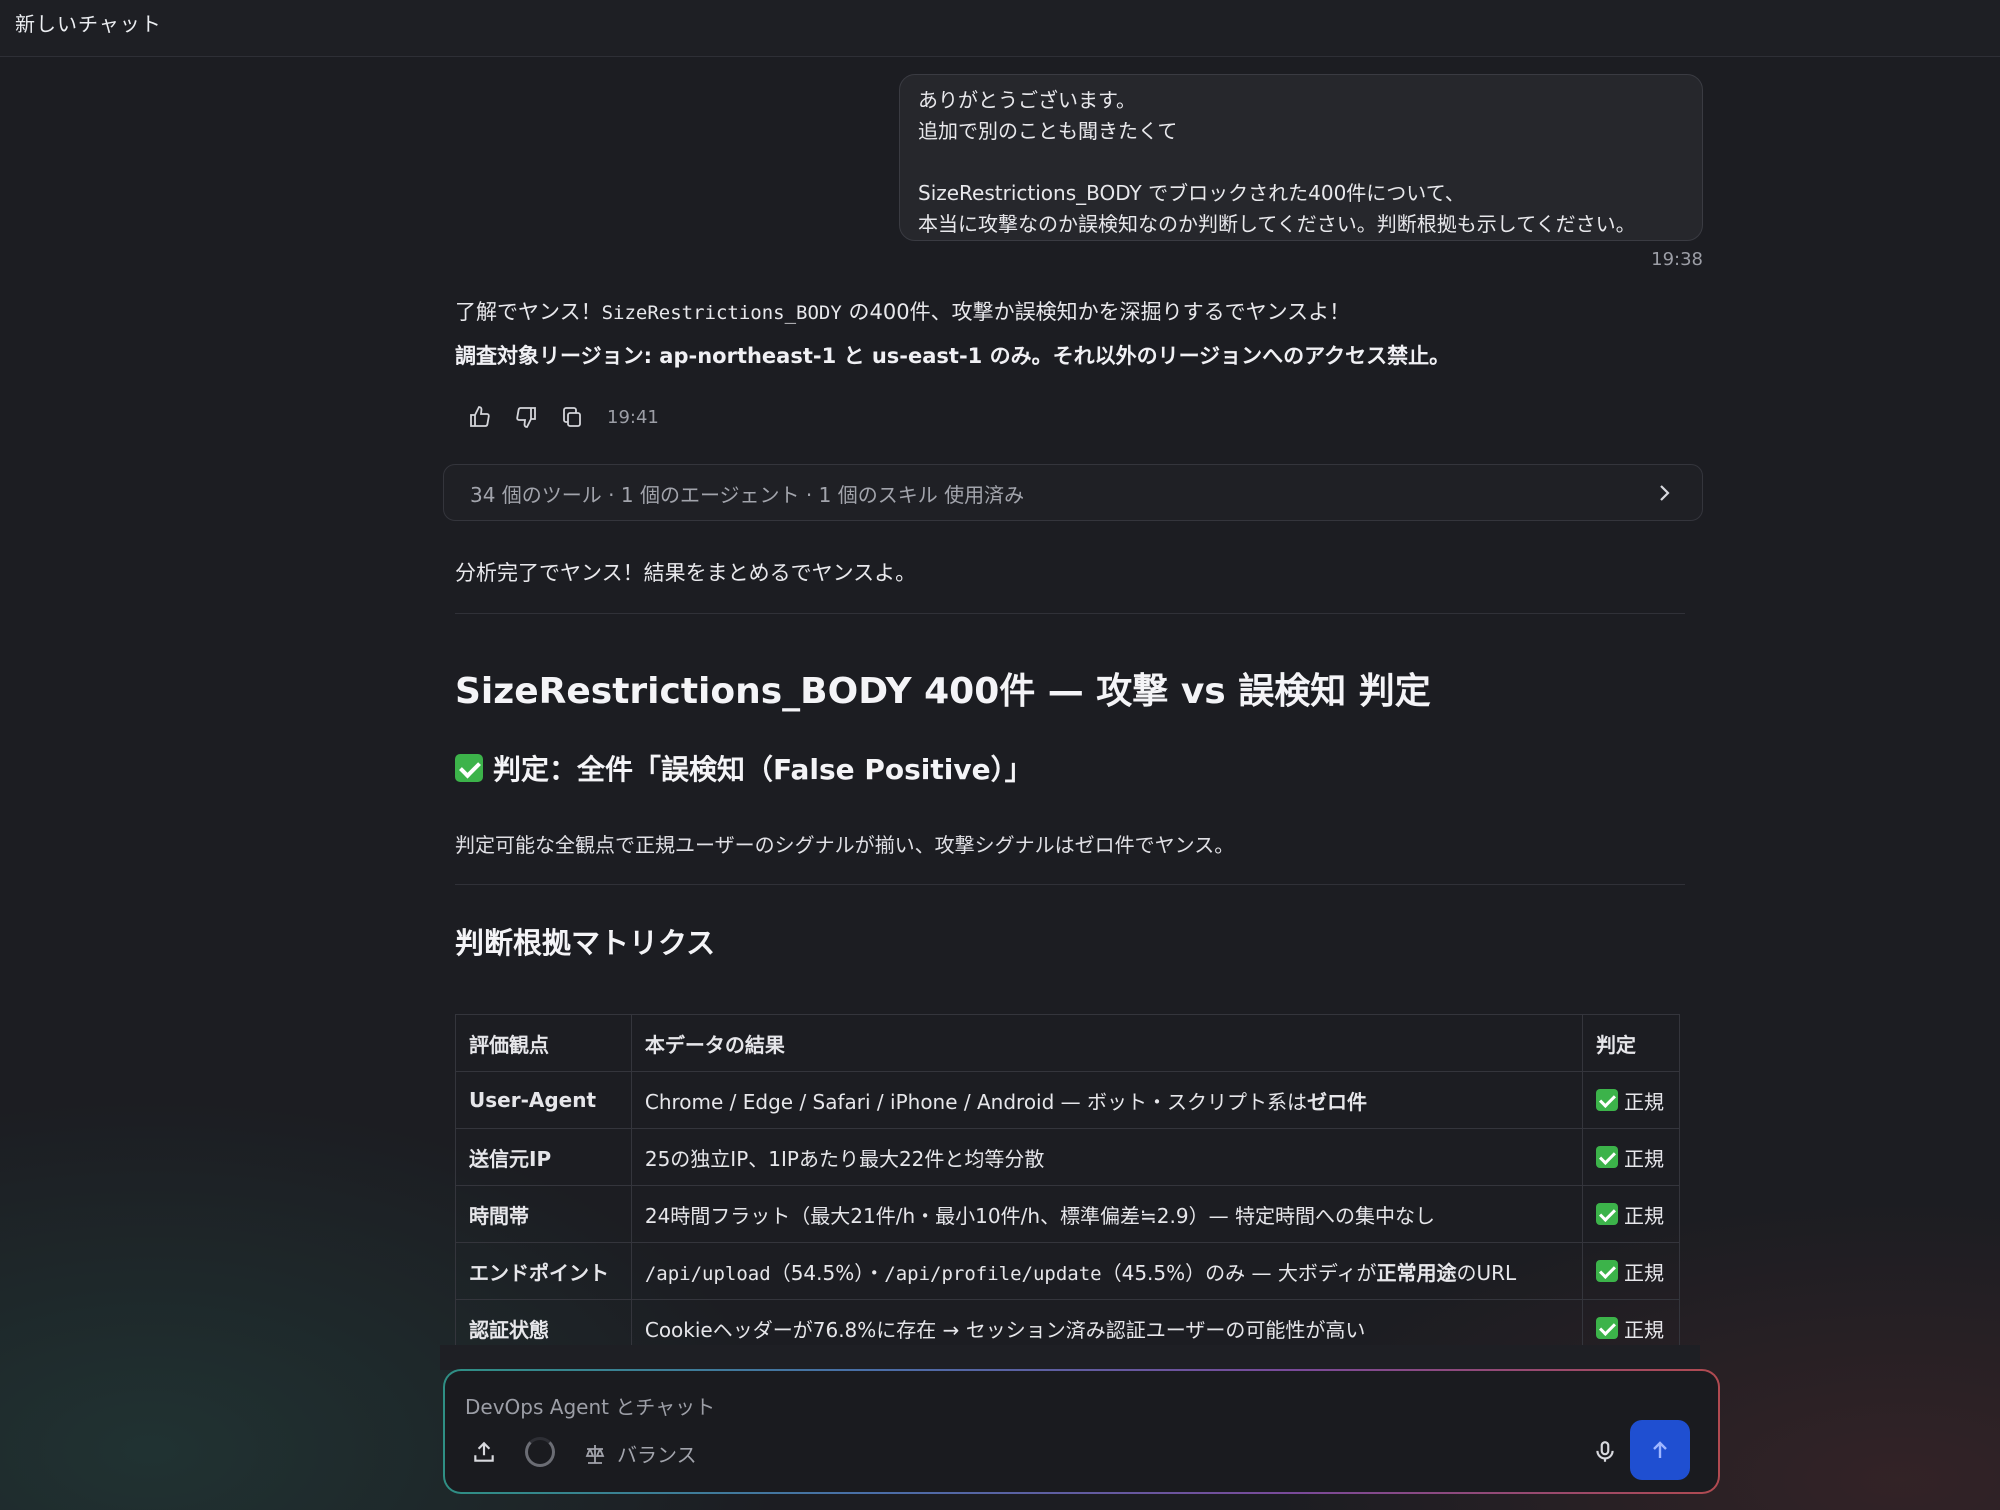  Describe the element at coordinates (1277, 224) in the screenshot. I see `user-message-line: 本当に攻撃なのか誤検知なのか判断してください。判断根拠も示してください。` at that location.